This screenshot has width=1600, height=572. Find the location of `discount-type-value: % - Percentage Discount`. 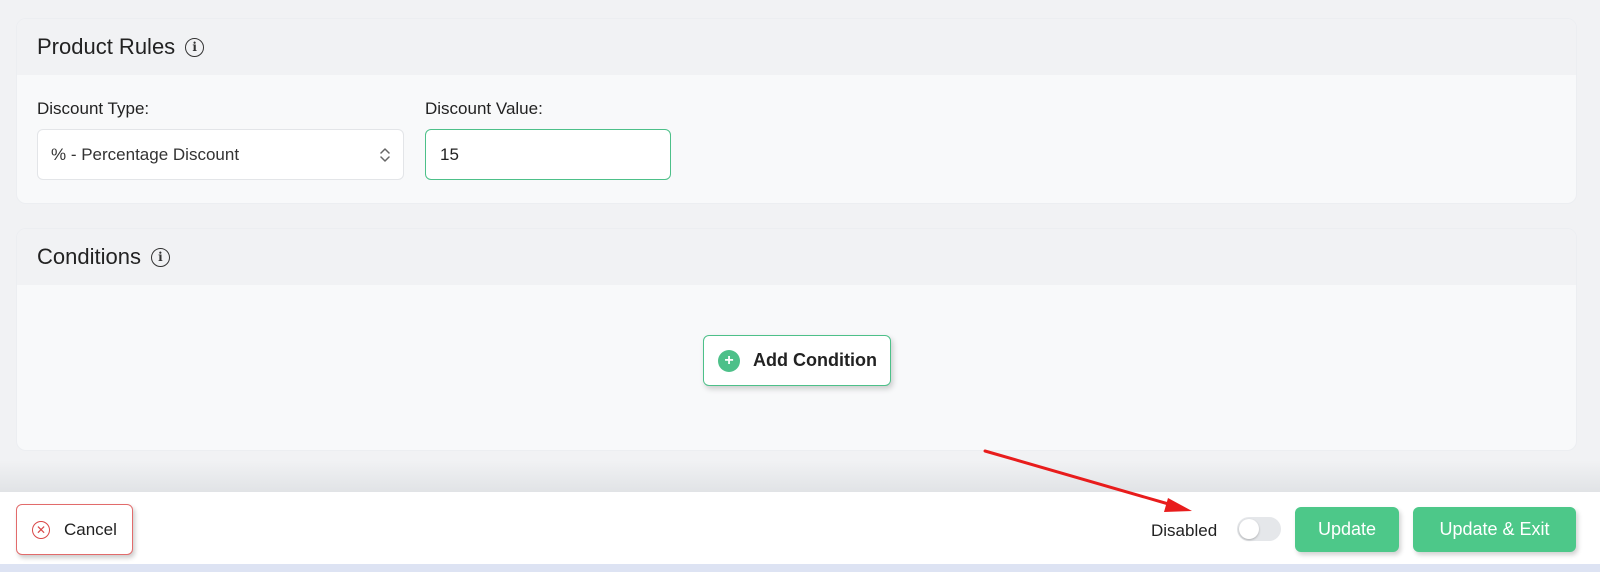

discount-type-value: % - Percentage Discount is located at coordinates (145, 154).